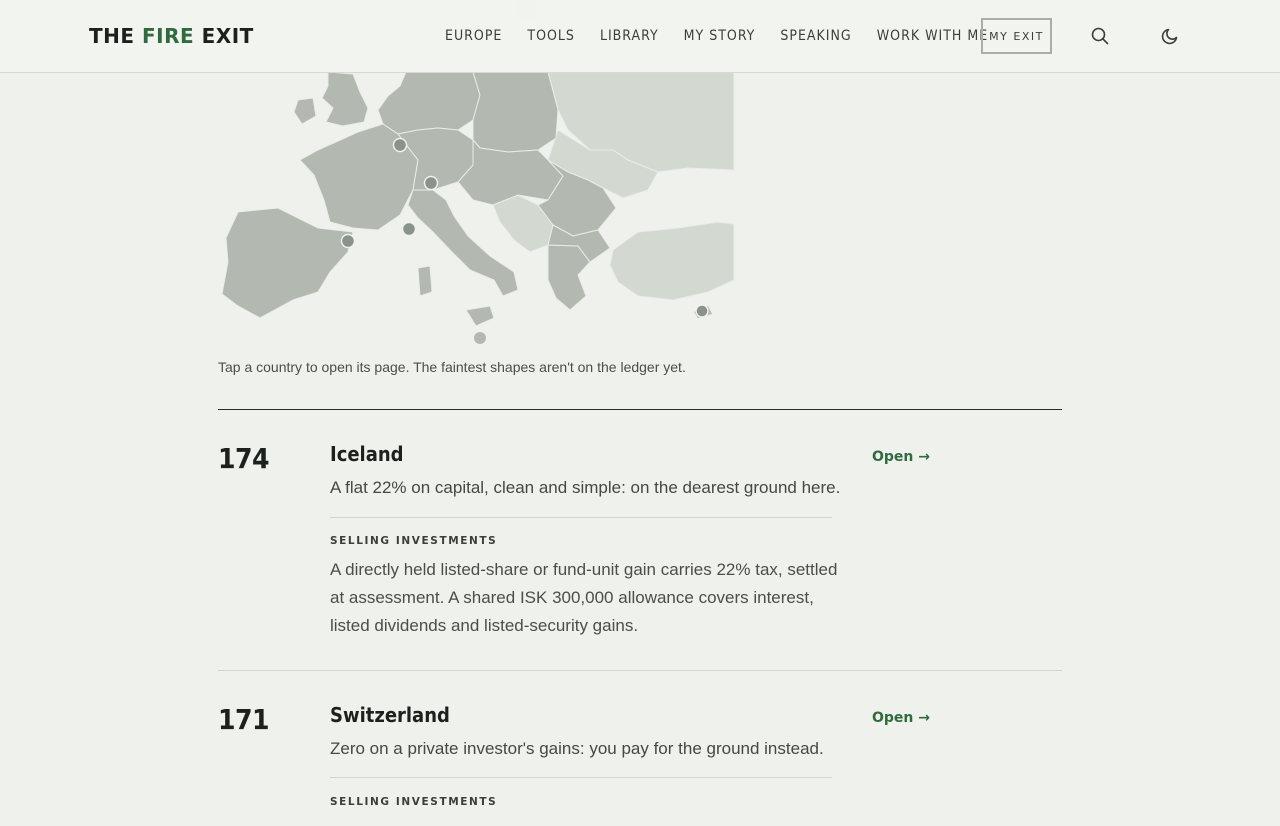 This screenshot has height=826, width=1280. Describe the element at coordinates (429, 103) in the screenshot. I see `map-region-west-central` at that location.